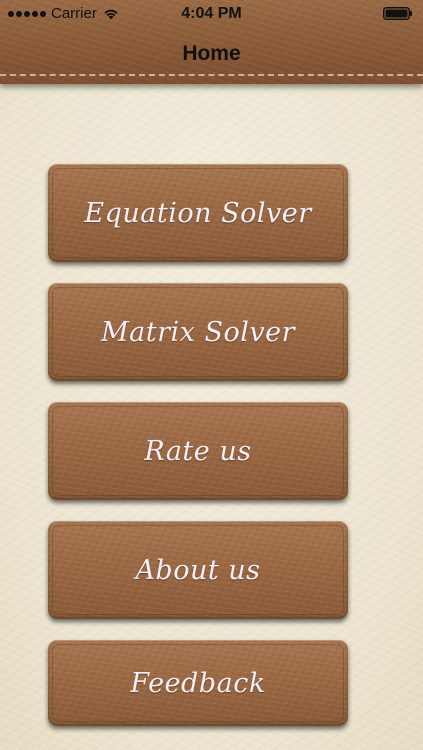  I want to click on menu-button-label: Equation Solver, so click(198, 213).